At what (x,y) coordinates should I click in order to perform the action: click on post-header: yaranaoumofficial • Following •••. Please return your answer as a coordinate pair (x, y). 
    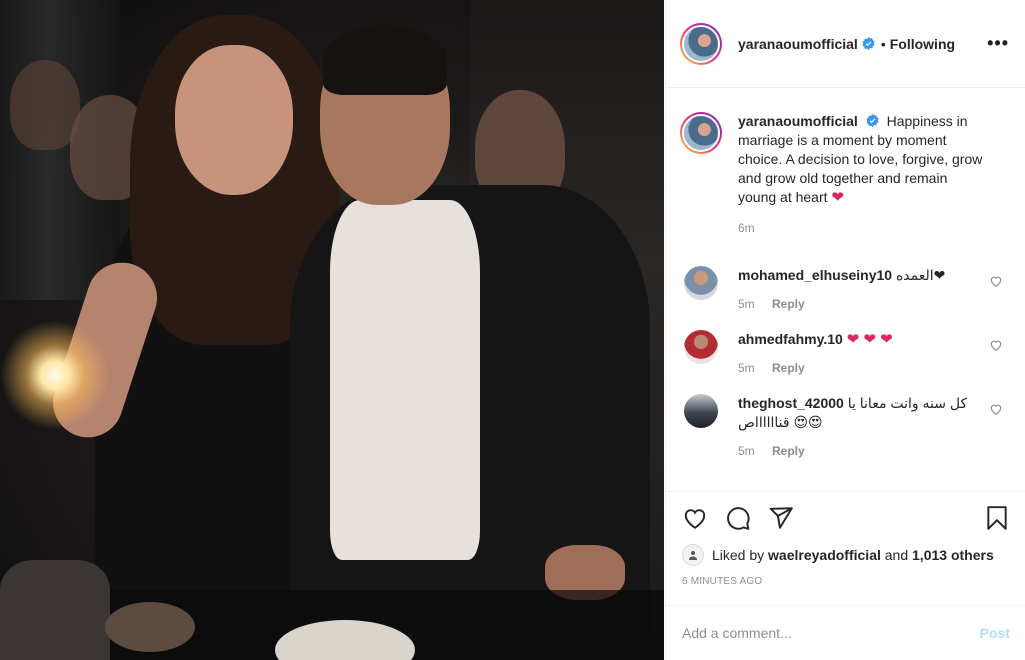
    Looking at the image, I should click on (845, 44).